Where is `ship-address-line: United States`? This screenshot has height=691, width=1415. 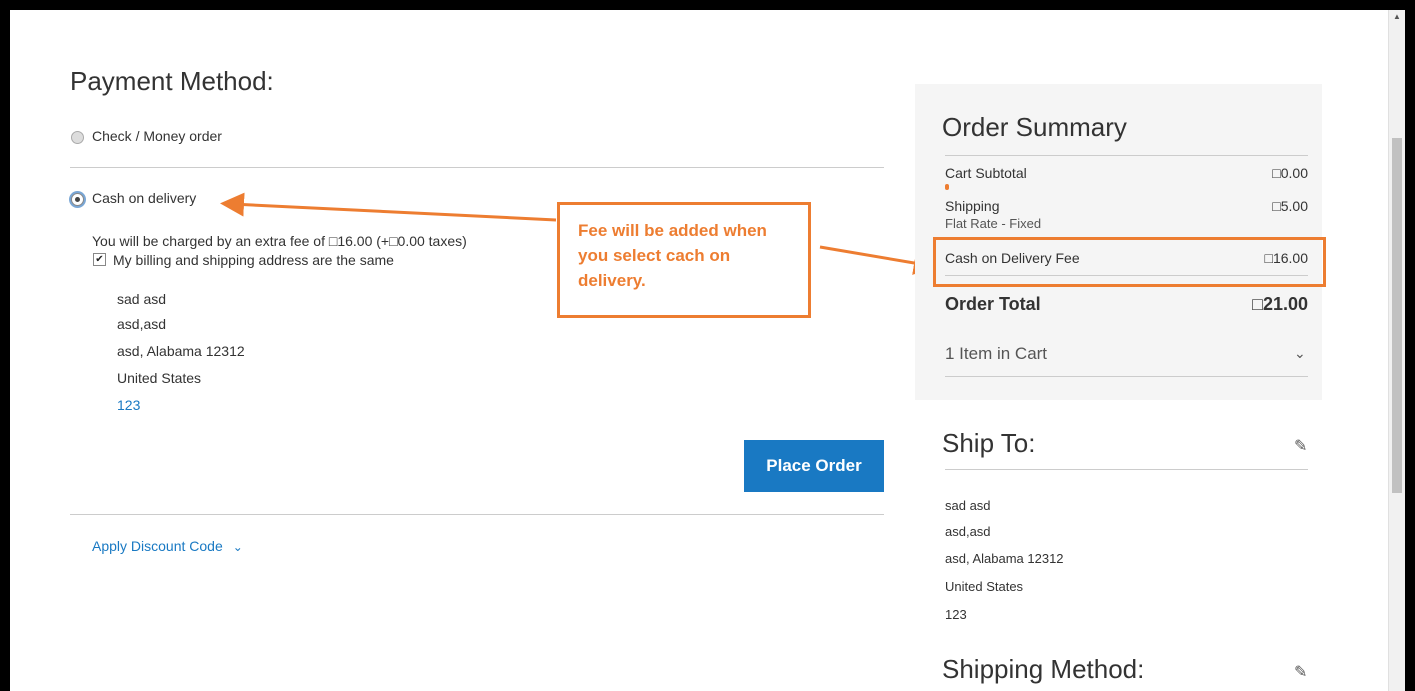
ship-address-line: United States is located at coordinates (984, 586).